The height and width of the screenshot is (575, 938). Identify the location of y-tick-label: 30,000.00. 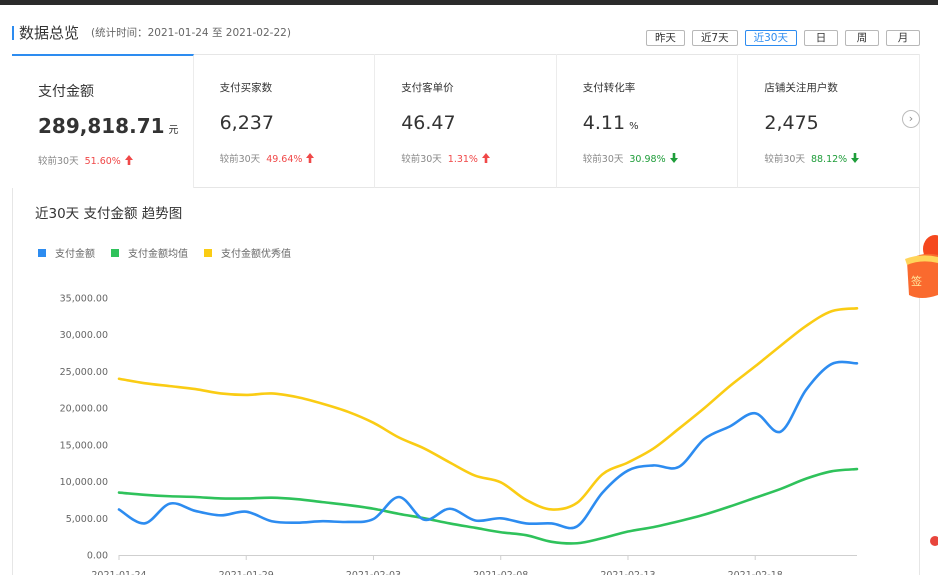
(84, 335).